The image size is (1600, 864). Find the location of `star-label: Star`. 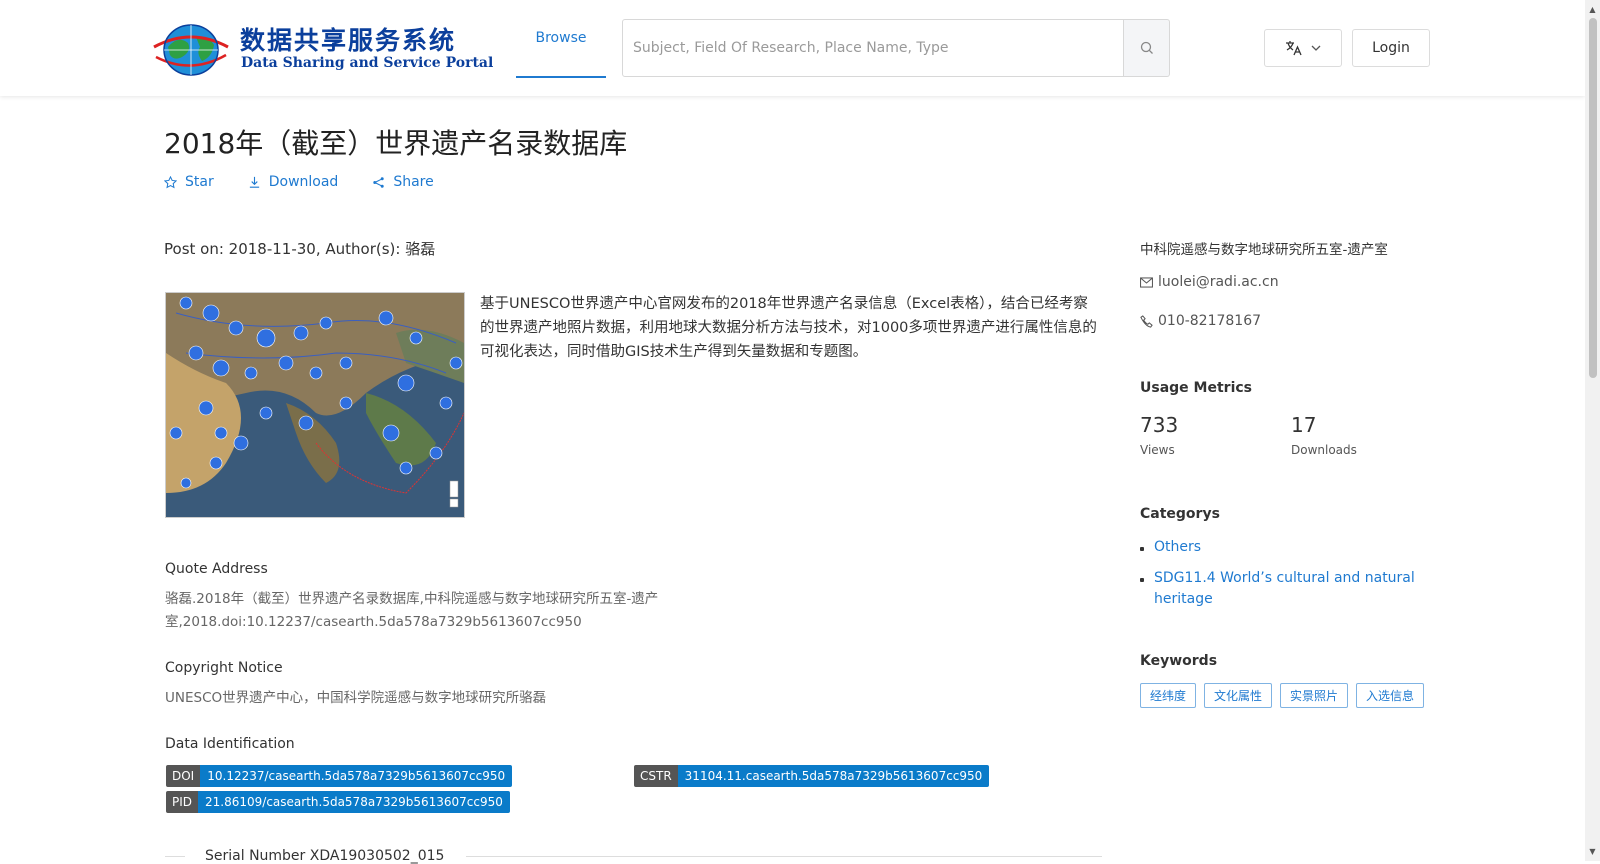

star-label: Star is located at coordinates (199, 182).